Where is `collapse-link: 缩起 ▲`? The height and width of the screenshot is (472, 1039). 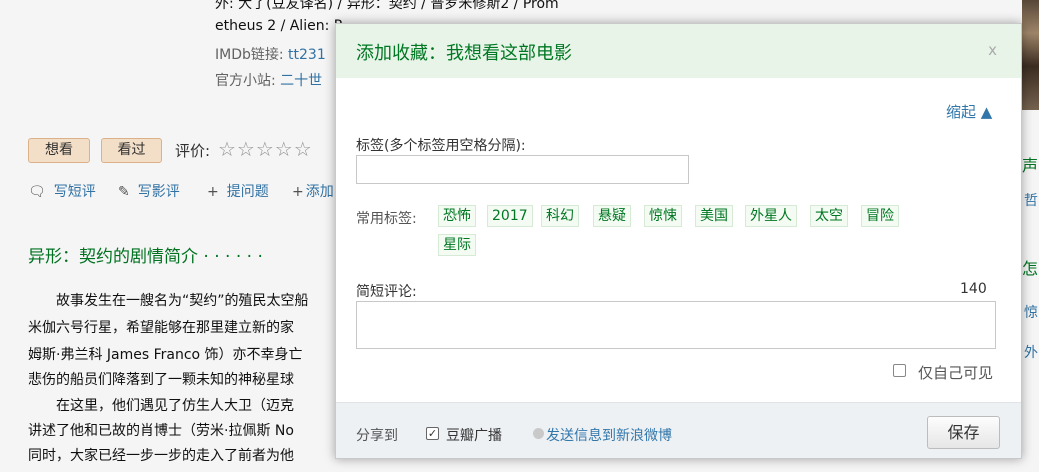
collapse-link: 缩起 ▲ is located at coordinates (969, 111).